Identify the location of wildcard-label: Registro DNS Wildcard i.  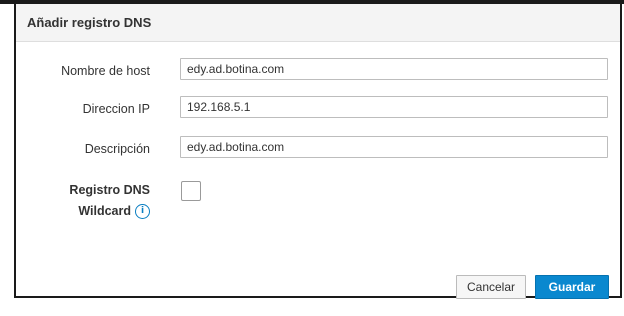
(109, 201).